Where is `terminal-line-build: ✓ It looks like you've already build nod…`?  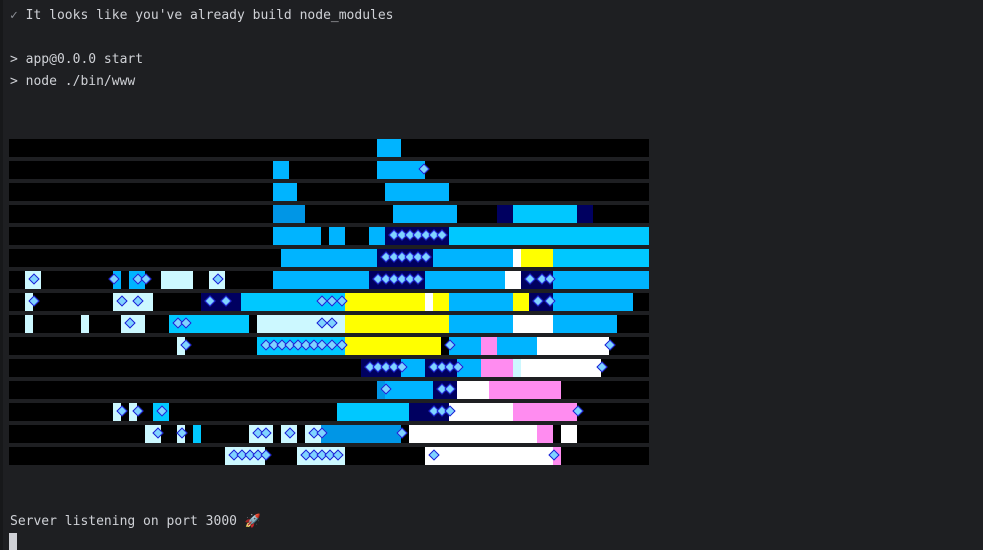
terminal-line-build: ✓ It looks like you've already build nod… is located at coordinates (202, 16).